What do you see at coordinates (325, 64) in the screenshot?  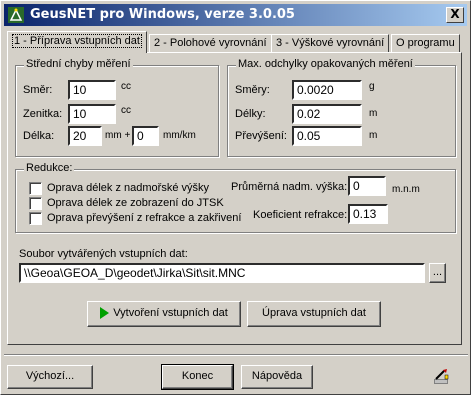 I see `group-max-title: Max. odchylky opakovaných měření` at bounding box center [325, 64].